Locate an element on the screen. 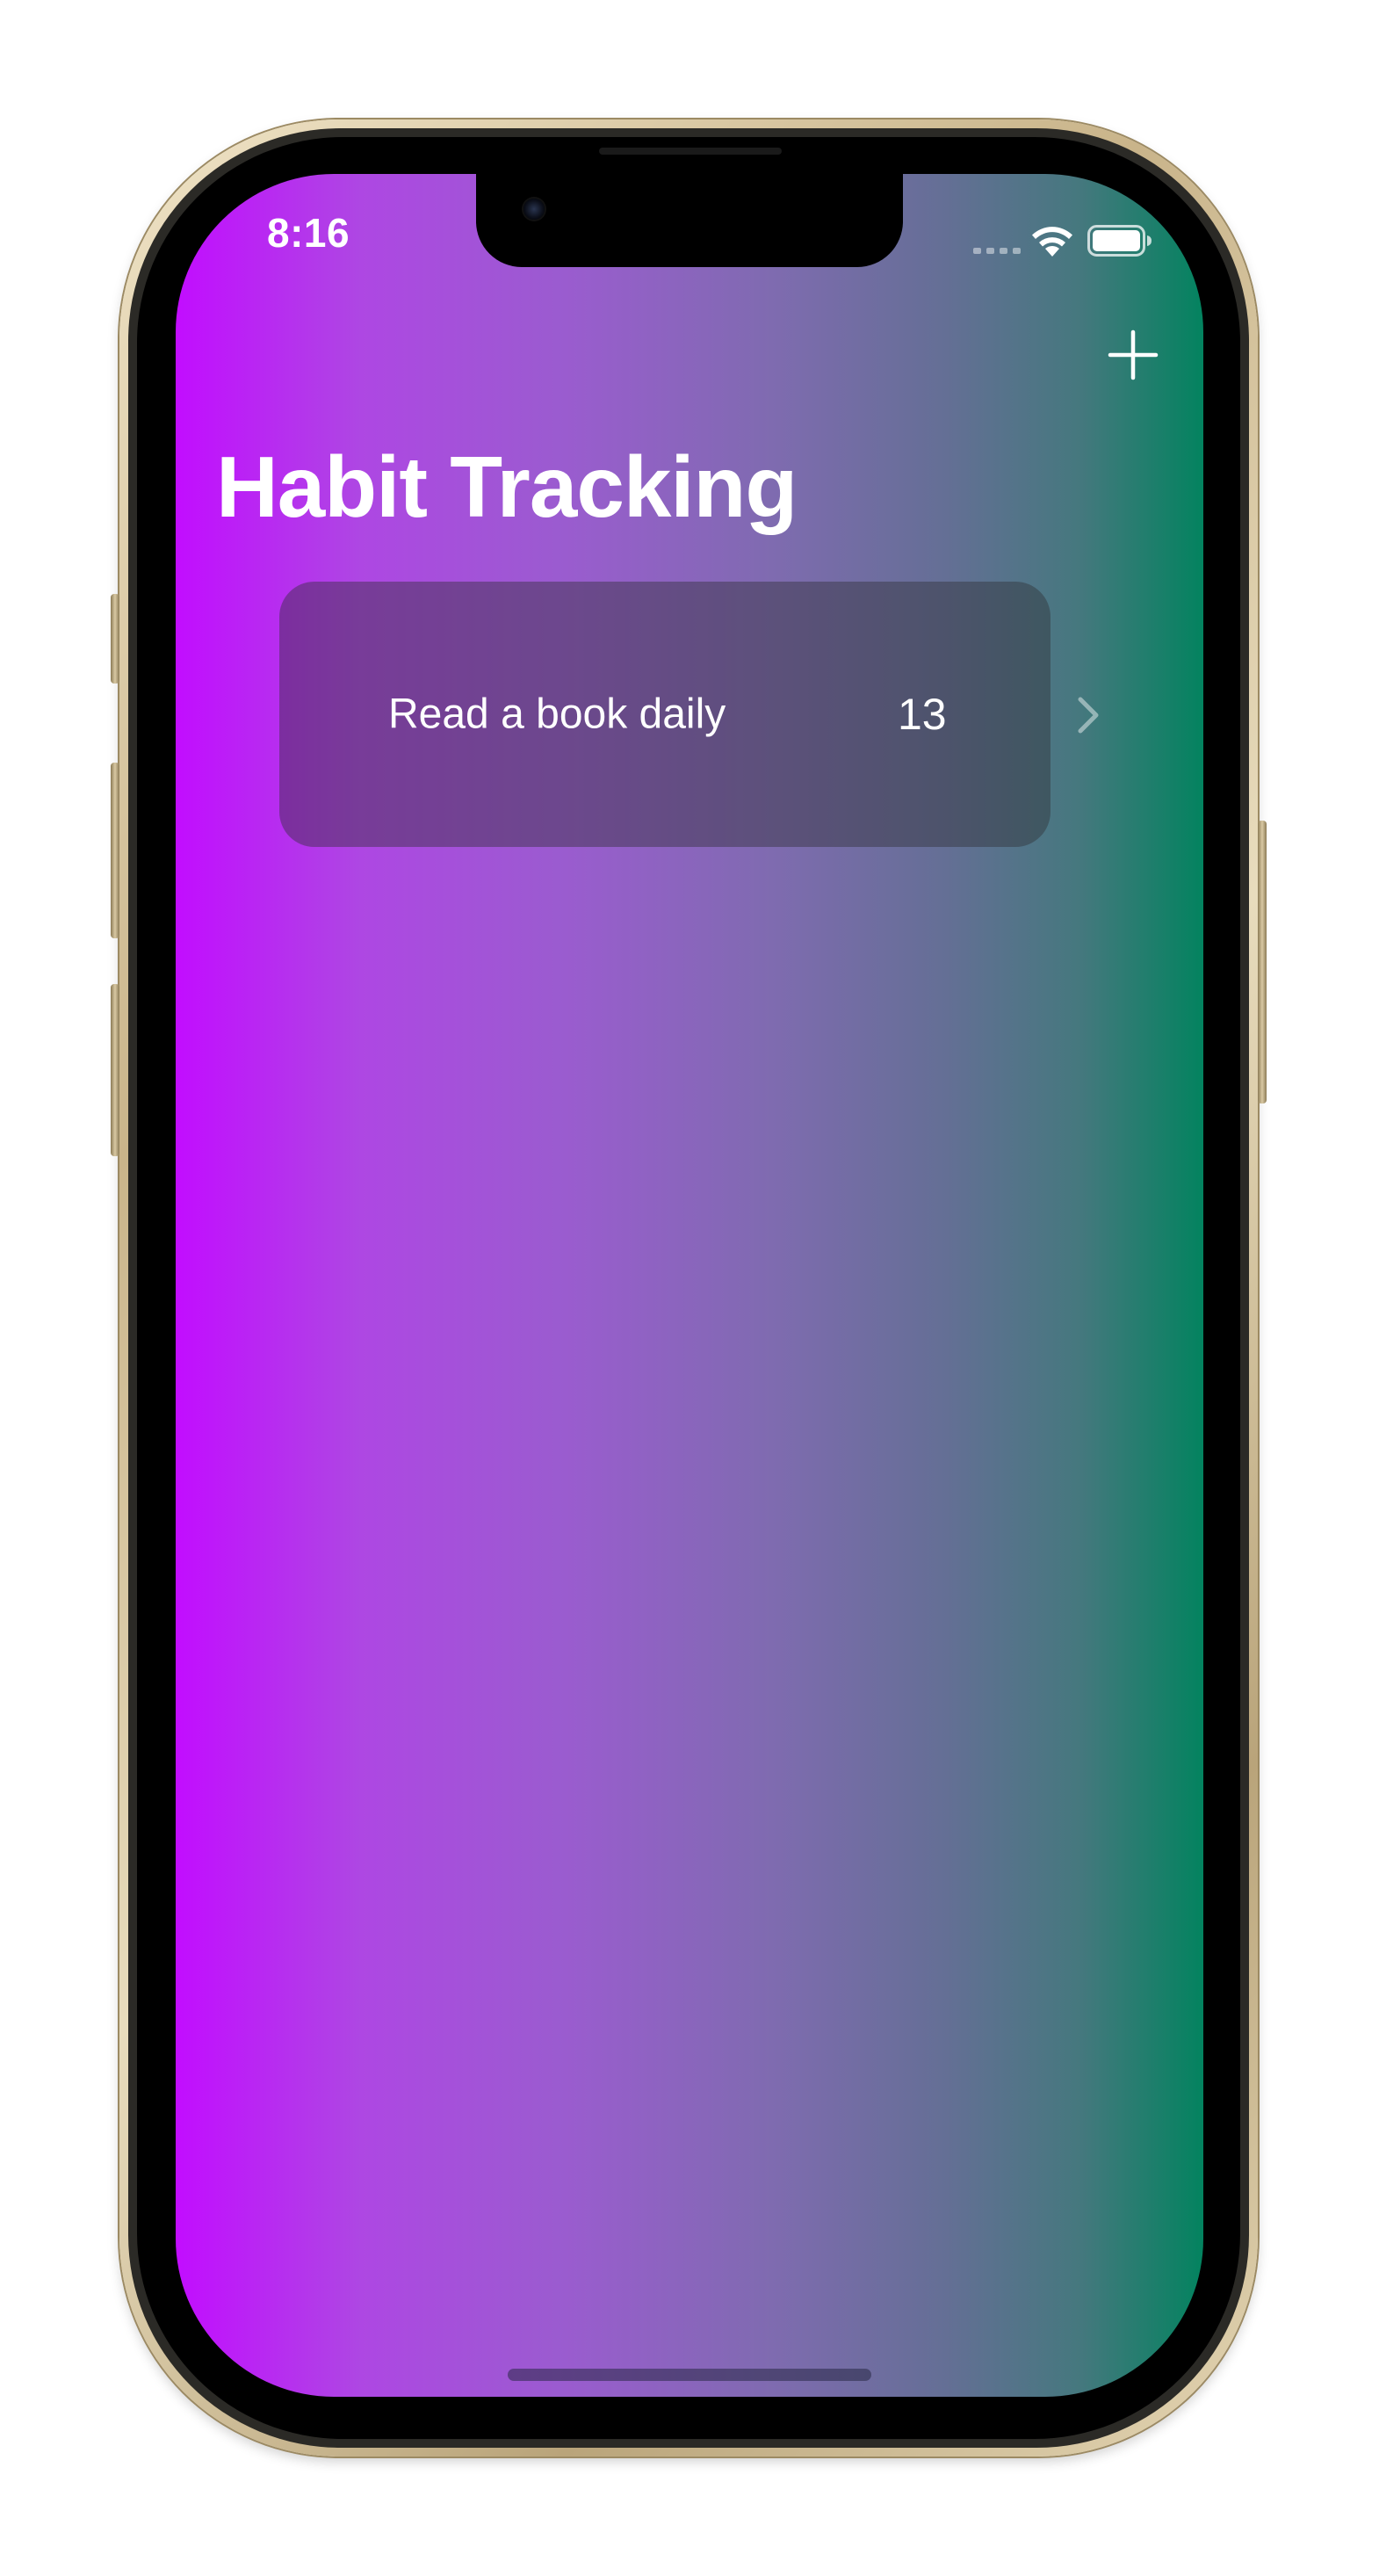 The image size is (1379, 2576). cellular-signal-icon is located at coordinates (997, 251).